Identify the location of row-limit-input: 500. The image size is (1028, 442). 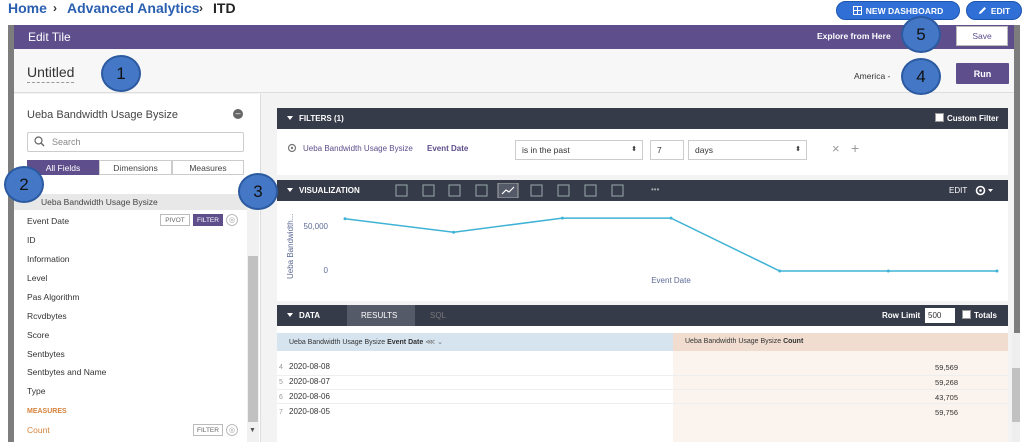
(940, 315).